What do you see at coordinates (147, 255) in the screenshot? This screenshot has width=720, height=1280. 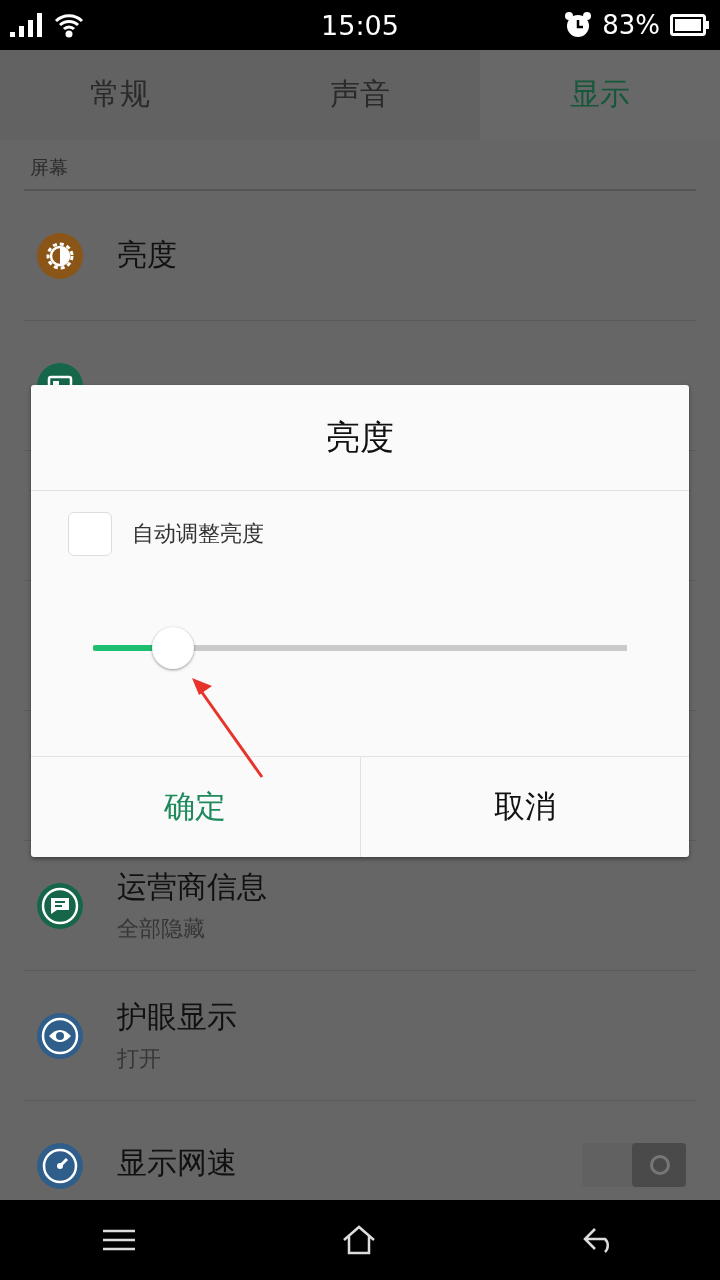 I see `setting-title: 亮度` at bounding box center [147, 255].